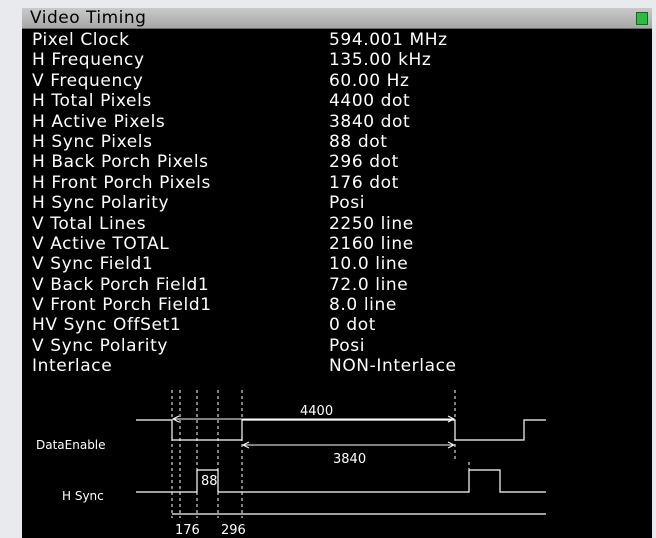  What do you see at coordinates (89, 223) in the screenshot?
I see `timing-row-label: V Total Lines` at bounding box center [89, 223].